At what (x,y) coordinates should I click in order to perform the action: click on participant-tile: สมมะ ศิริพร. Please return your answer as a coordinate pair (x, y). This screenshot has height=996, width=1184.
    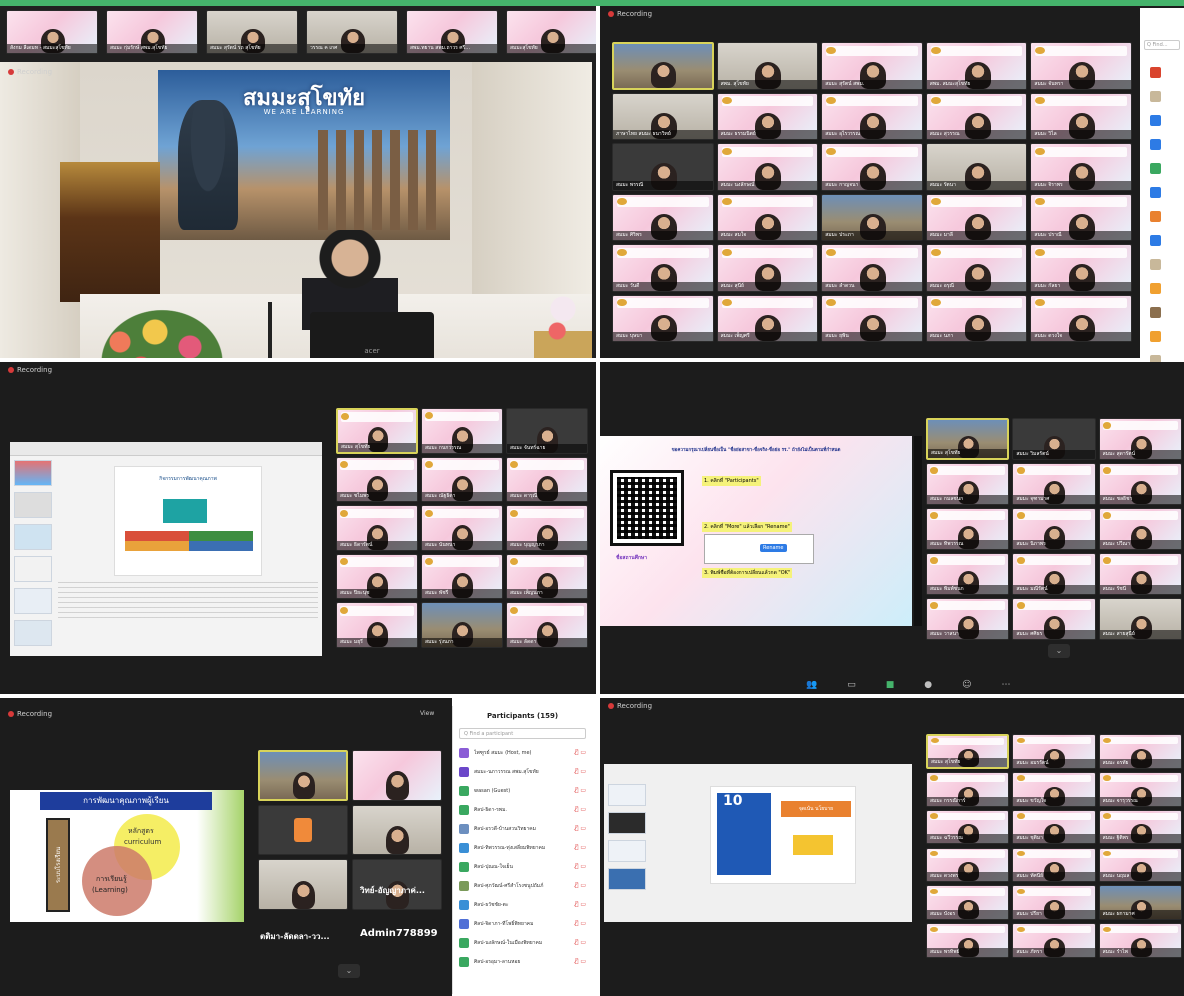
    Looking at the image, I should click on (663, 217).